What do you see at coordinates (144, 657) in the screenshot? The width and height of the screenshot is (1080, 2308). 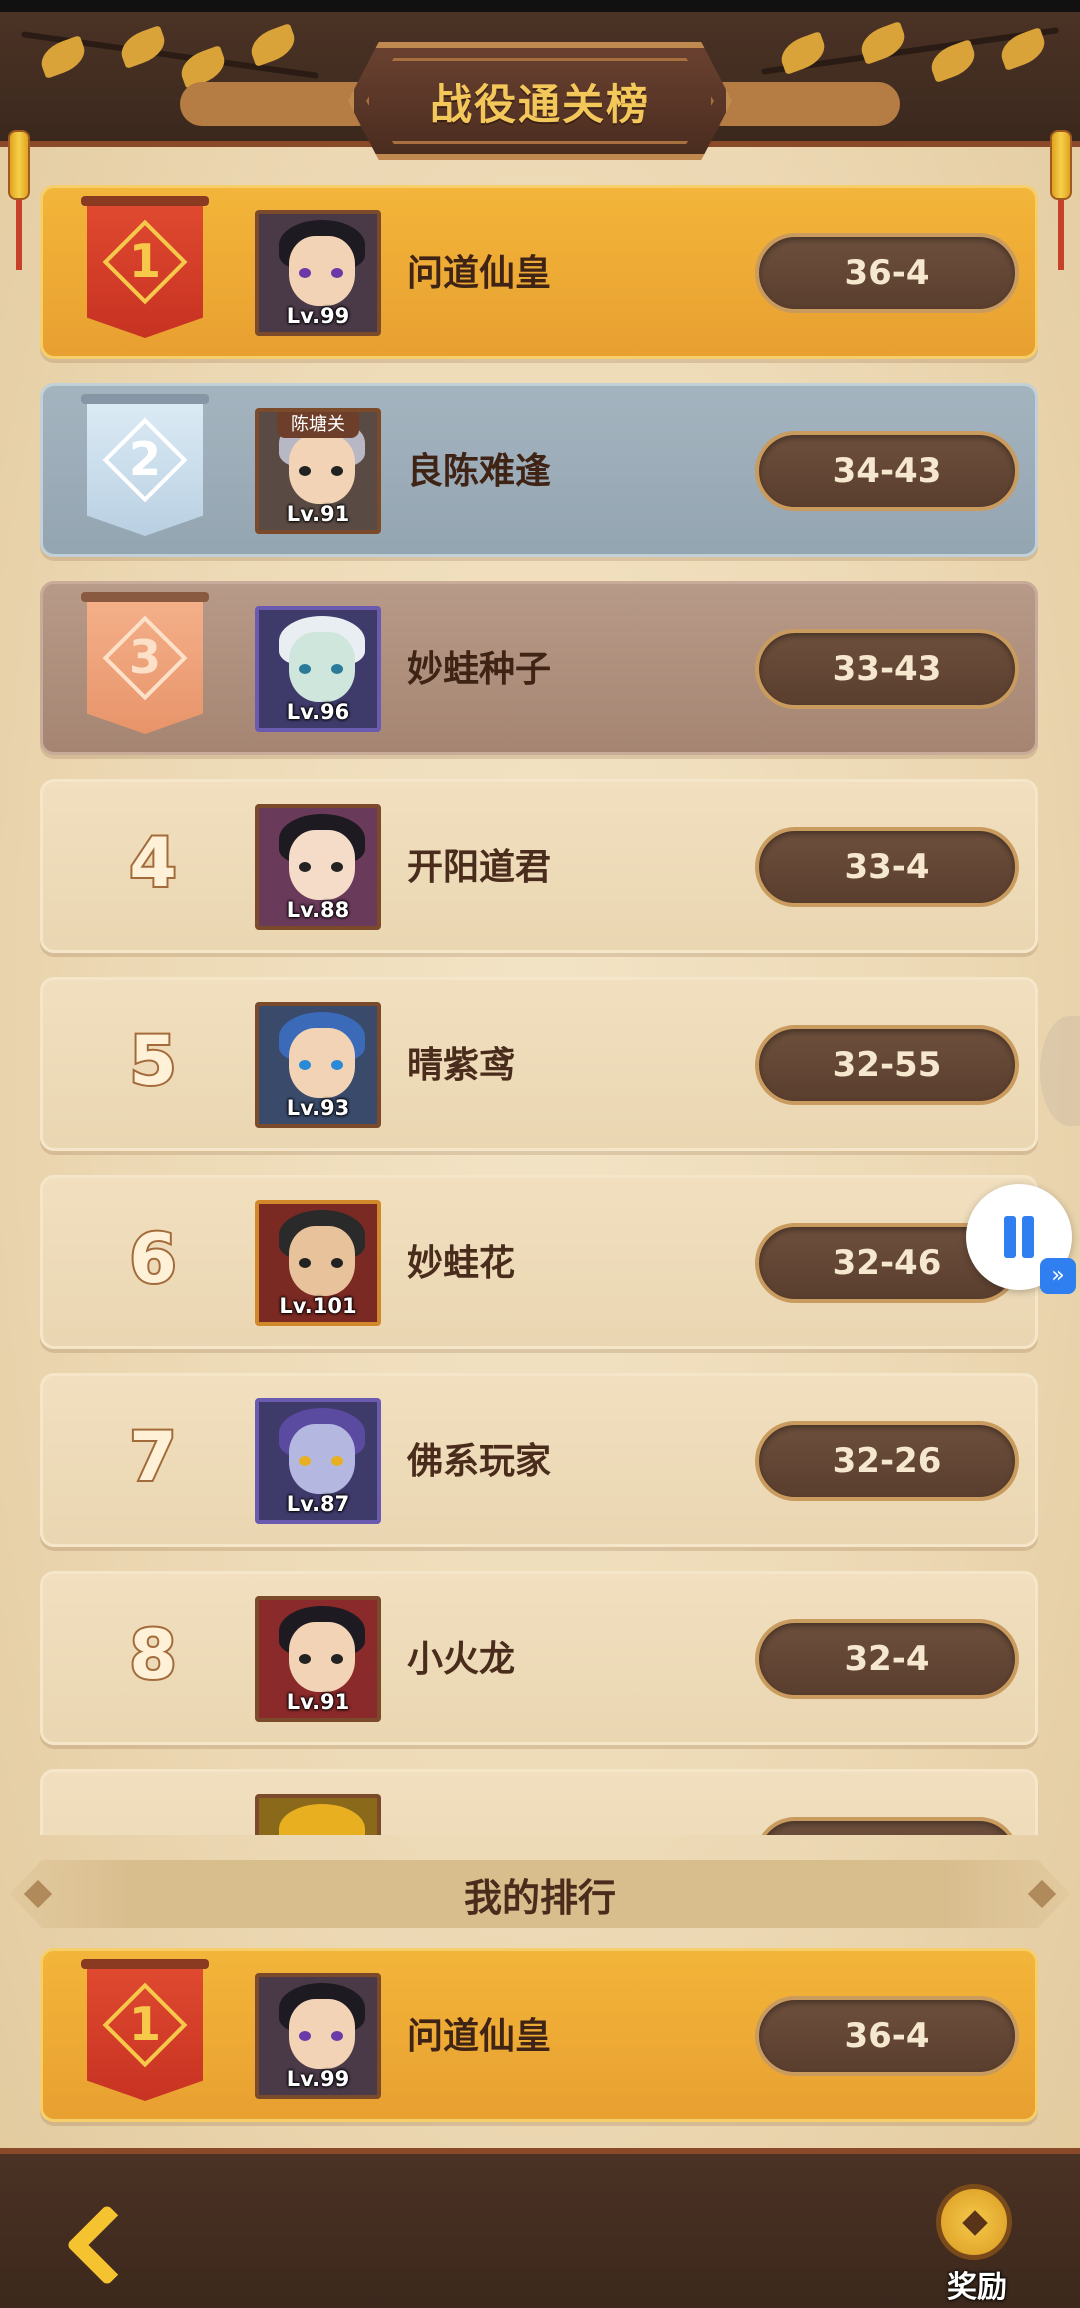 I see `rank-number: 3` at bounding box center [144, 657].